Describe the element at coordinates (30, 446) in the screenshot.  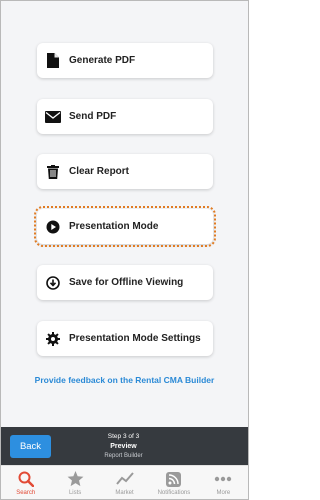
I see `back-button: Back` at that location.